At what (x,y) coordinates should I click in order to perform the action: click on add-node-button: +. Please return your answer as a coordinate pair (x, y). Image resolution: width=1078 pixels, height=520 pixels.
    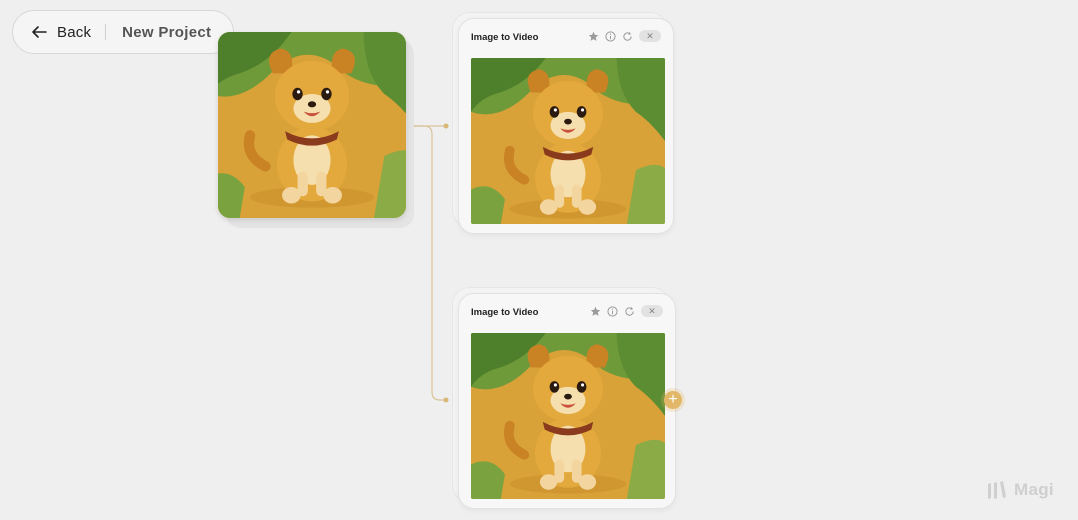
    Looking at the image, I should click on (673, 400).